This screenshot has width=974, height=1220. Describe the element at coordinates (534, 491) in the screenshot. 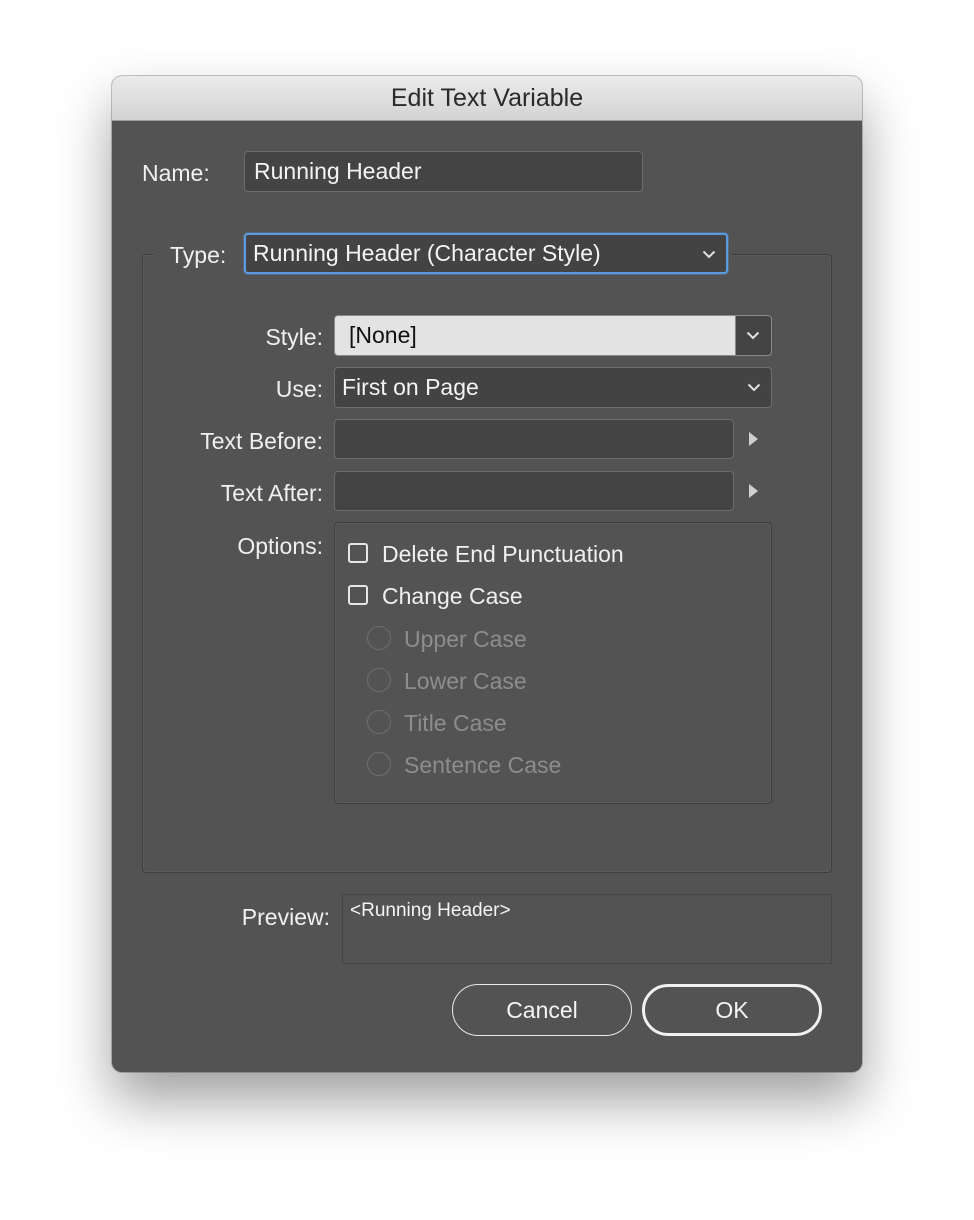

I see `text-after-field` at that location.